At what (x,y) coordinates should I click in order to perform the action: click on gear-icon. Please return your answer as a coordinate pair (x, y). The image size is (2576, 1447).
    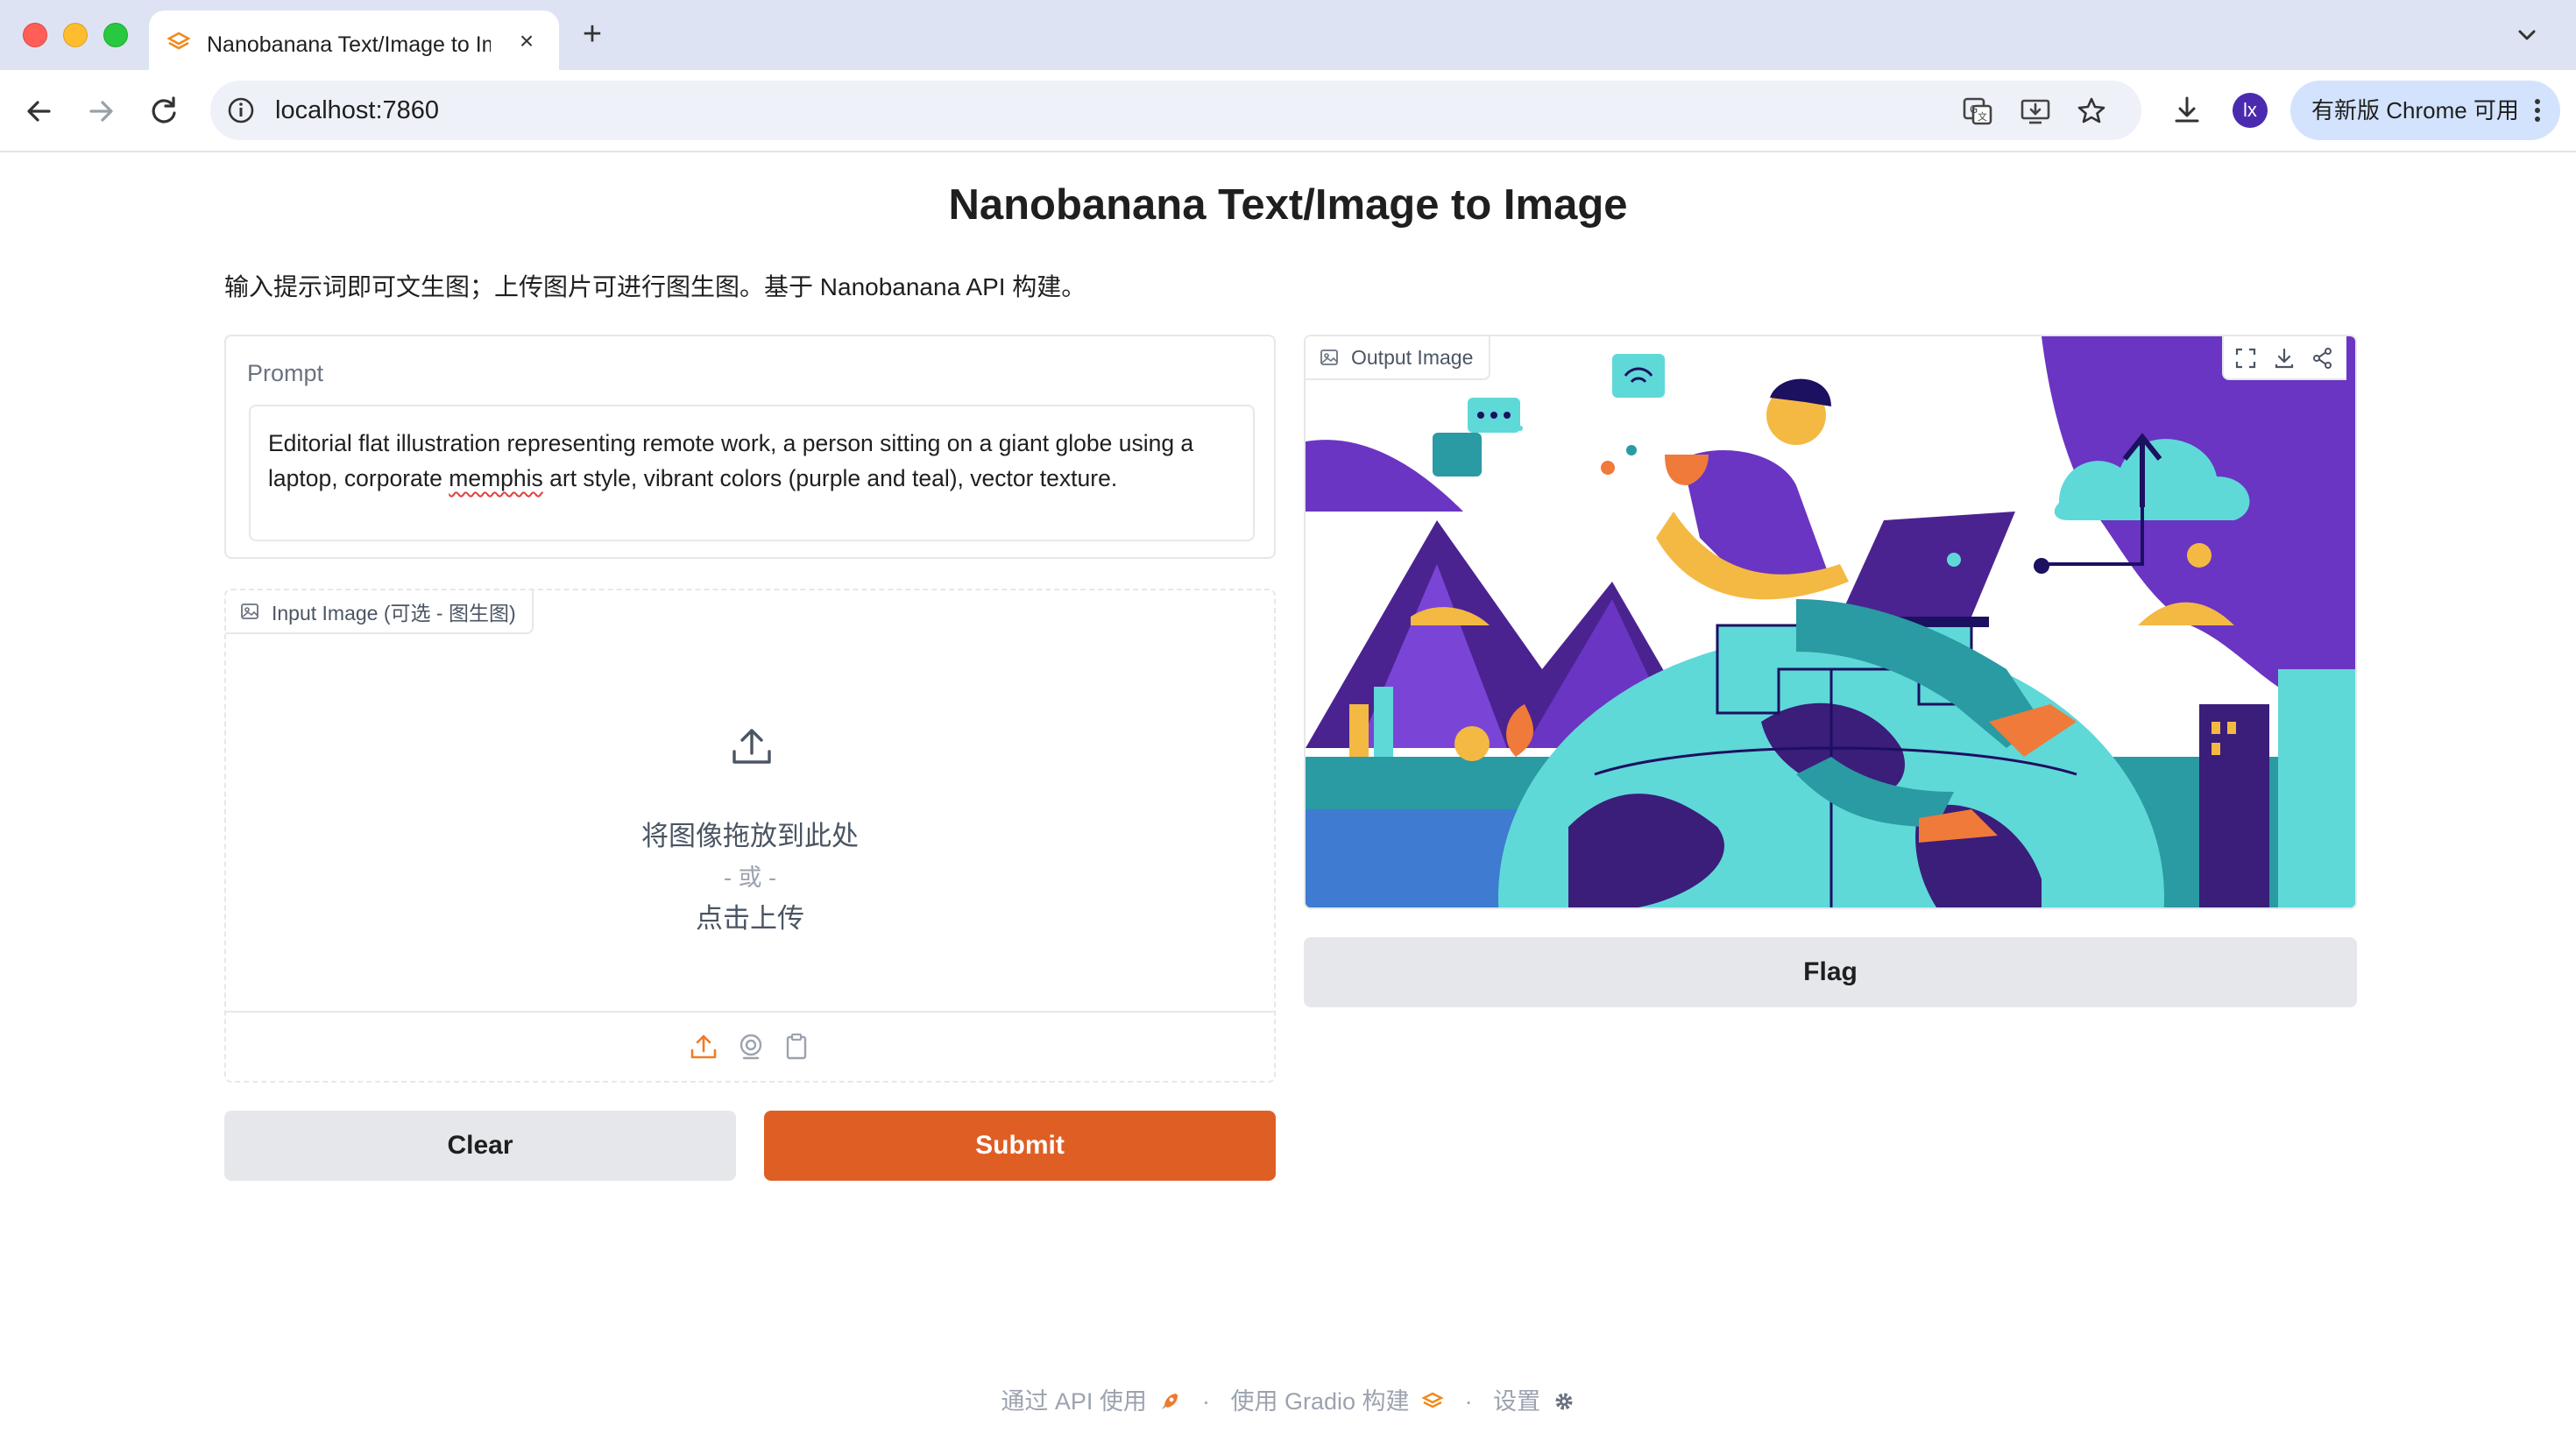
    Looking at the image, I should click on (1564, 1401).